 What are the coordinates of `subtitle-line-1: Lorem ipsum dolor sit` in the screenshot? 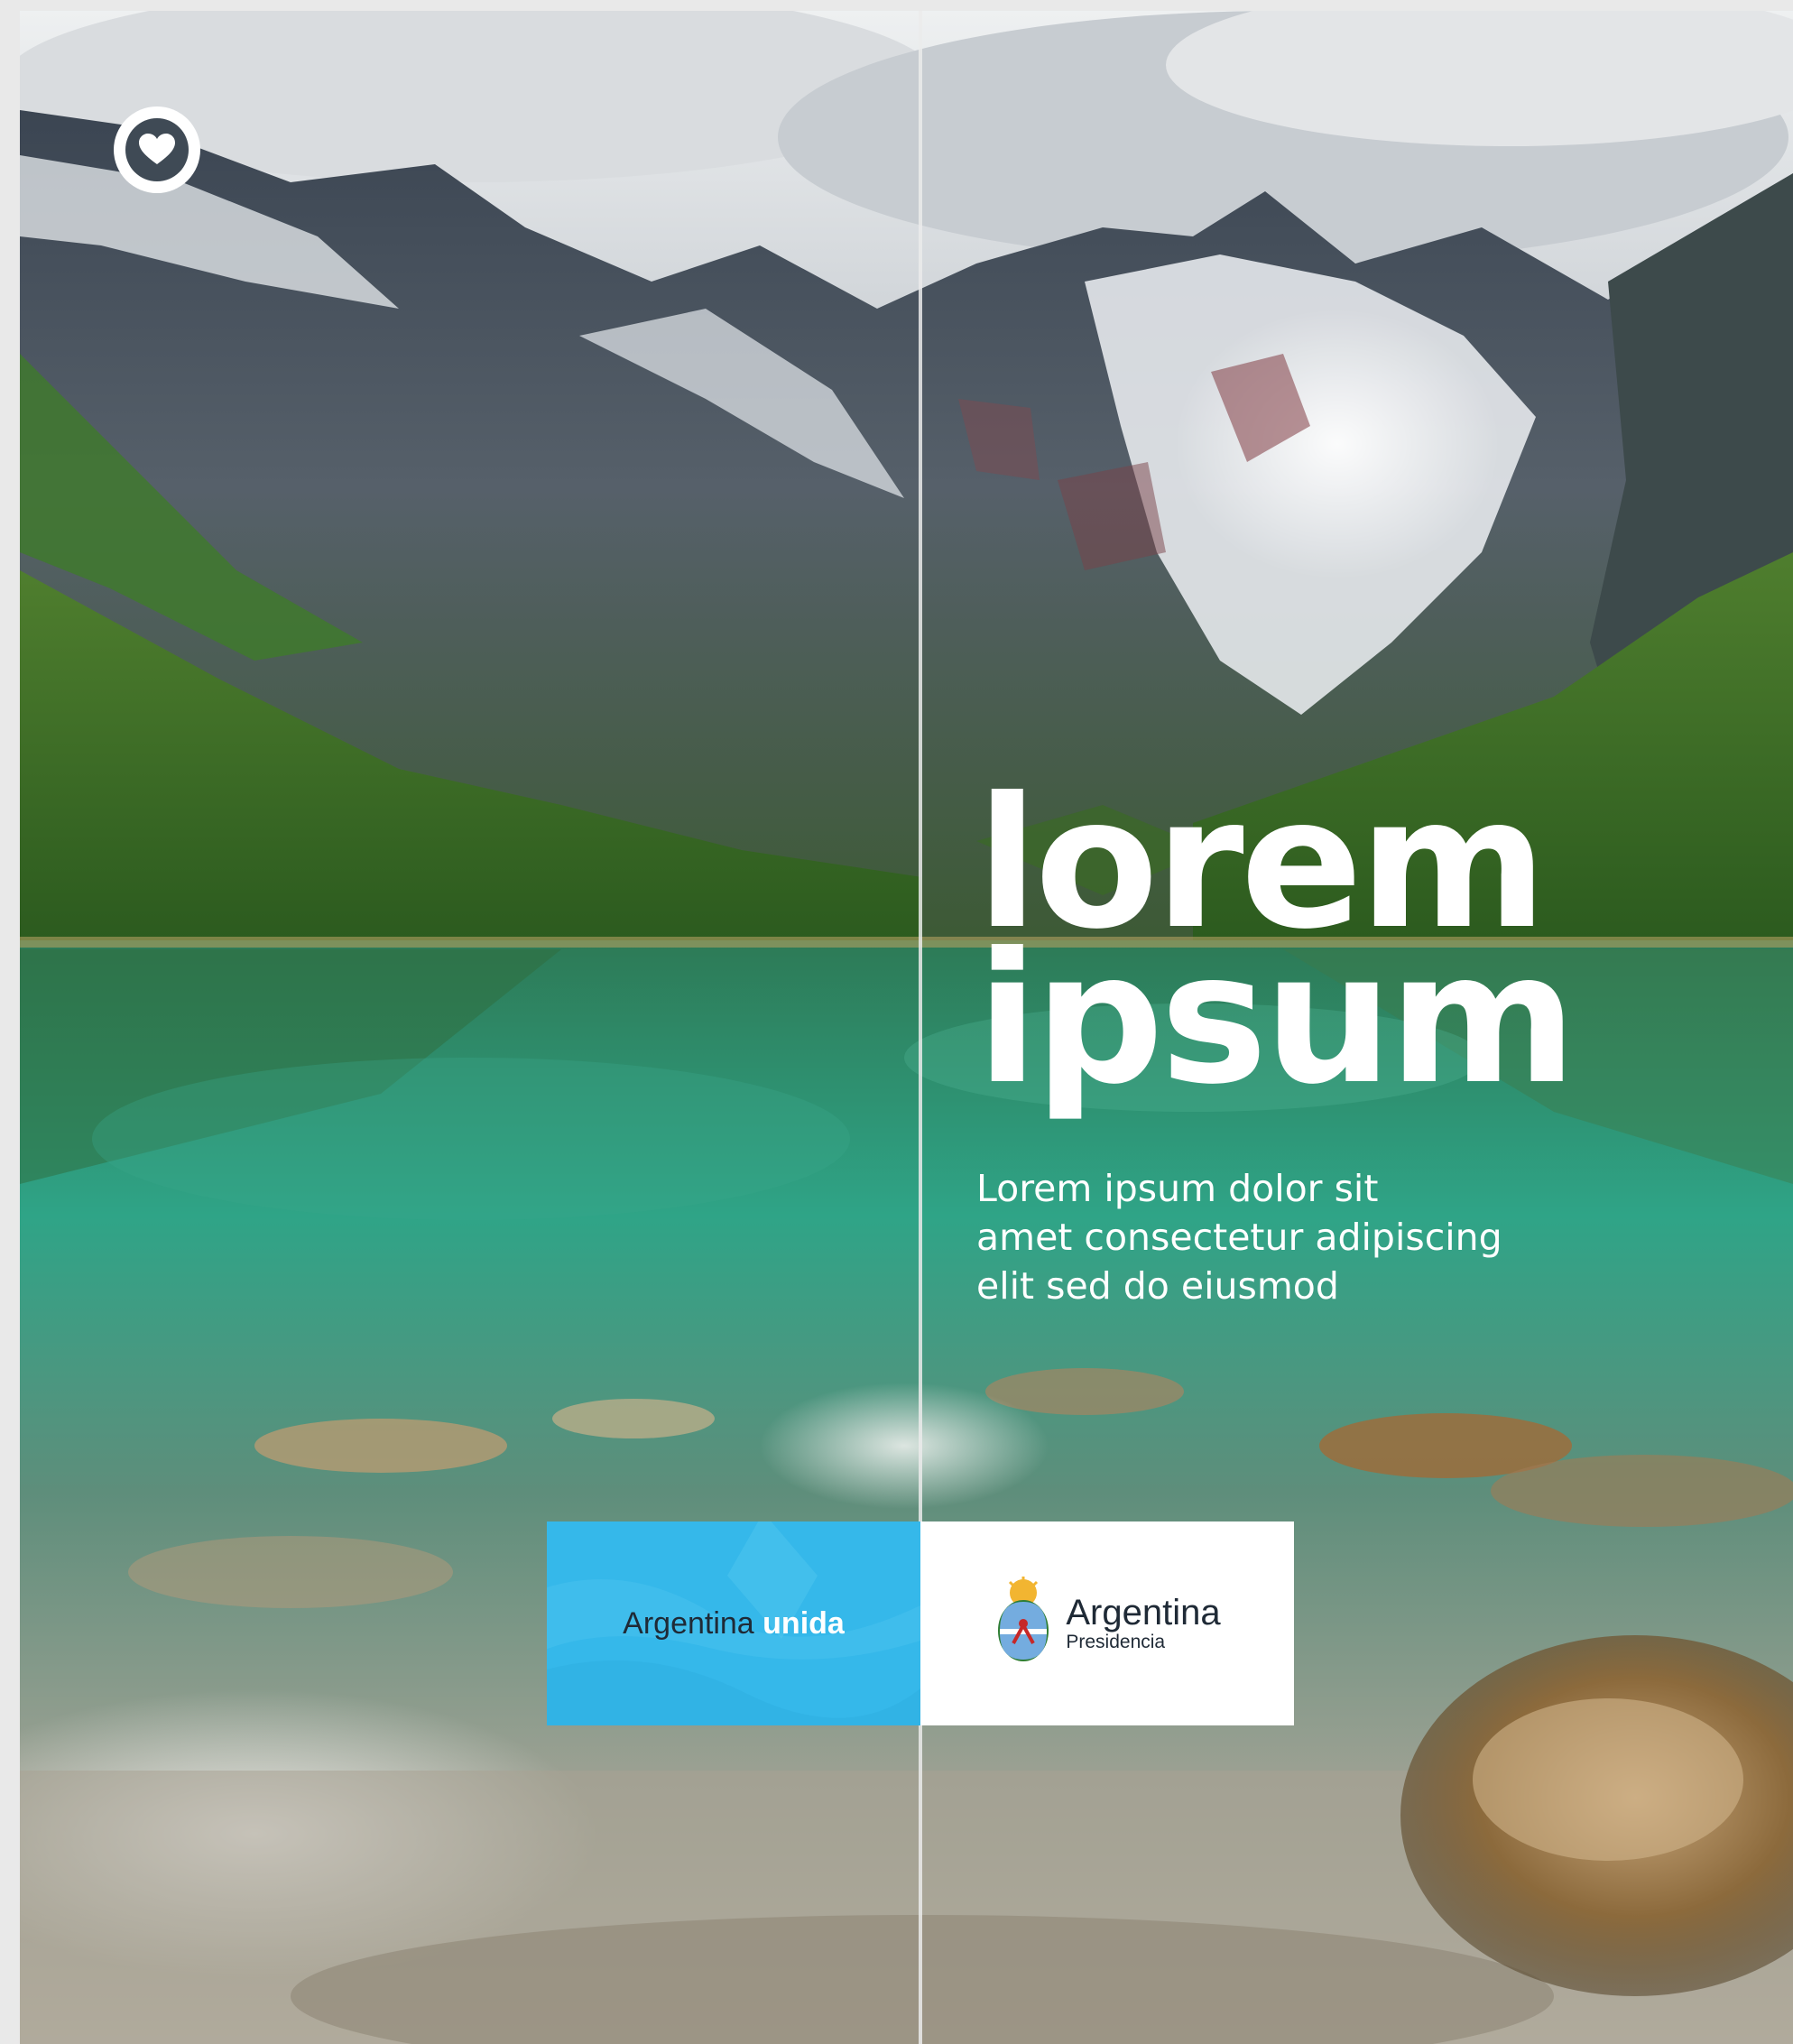 It's located at (1178, 1188).